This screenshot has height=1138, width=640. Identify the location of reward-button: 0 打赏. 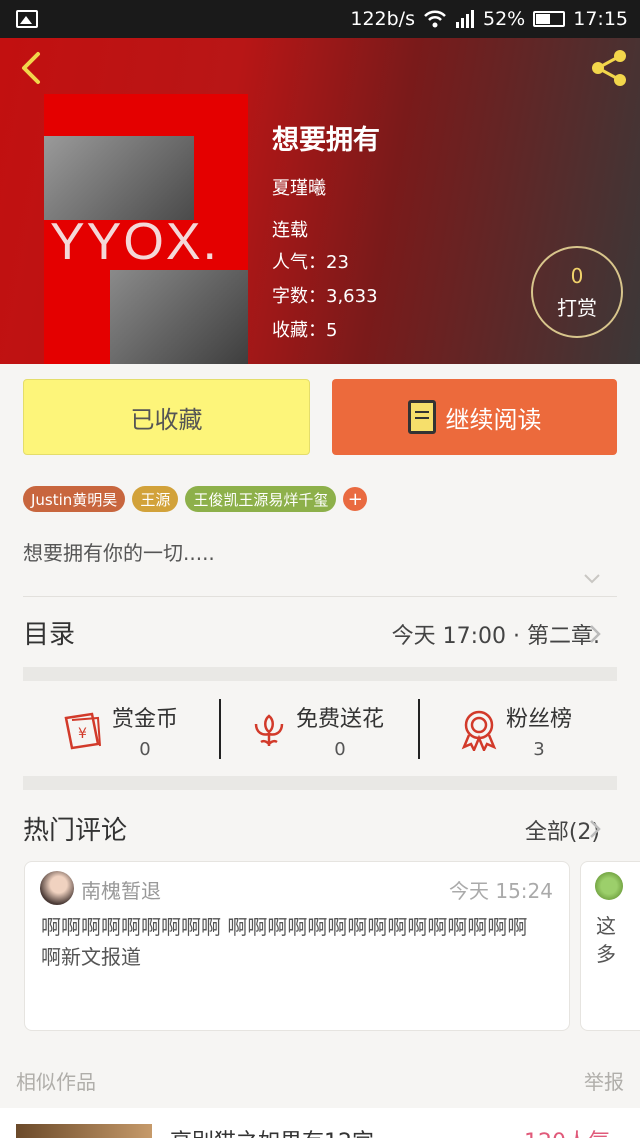
(577, 292).